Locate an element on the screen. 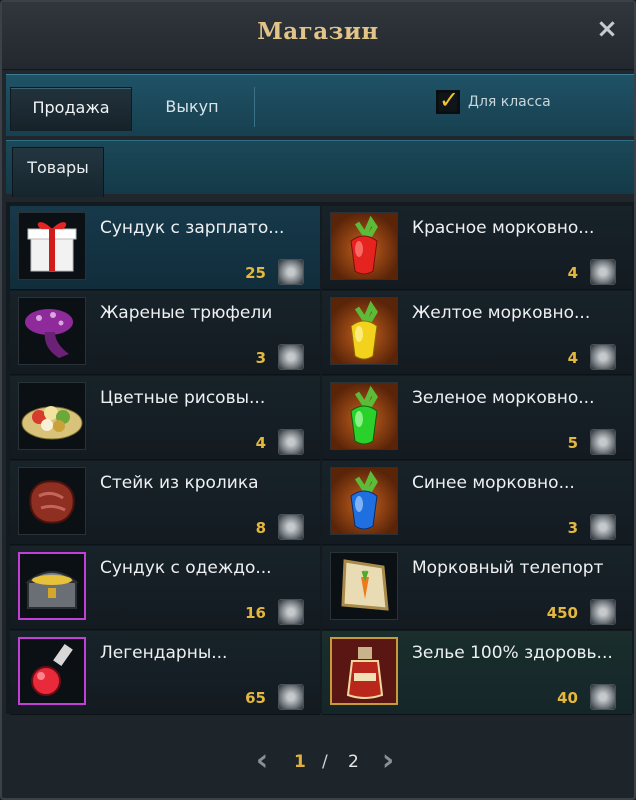  item-price: 16 is located at coordinates (255, 613).